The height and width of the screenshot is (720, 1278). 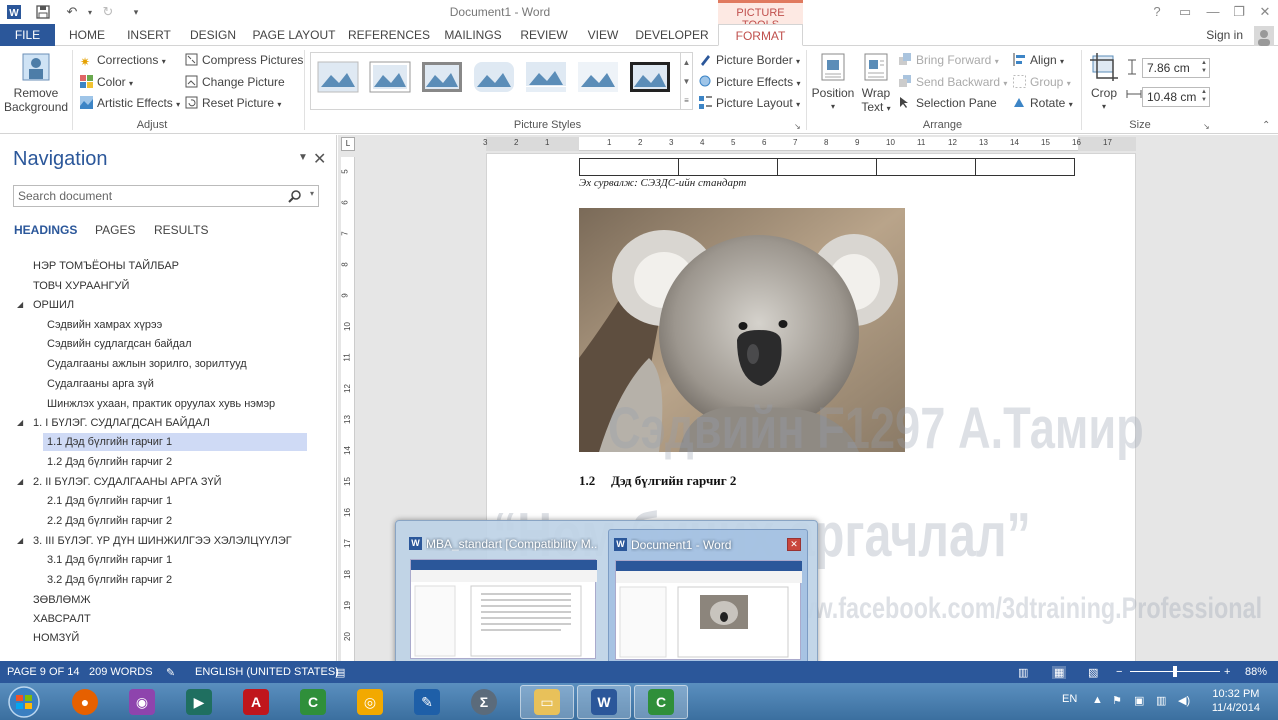 I want to click on horizontal-ruler: 3 2 1 1 2 3 4 5 6 7 8 9 10 11 12 13 14 15 16 17, so click(x=809, y=144).